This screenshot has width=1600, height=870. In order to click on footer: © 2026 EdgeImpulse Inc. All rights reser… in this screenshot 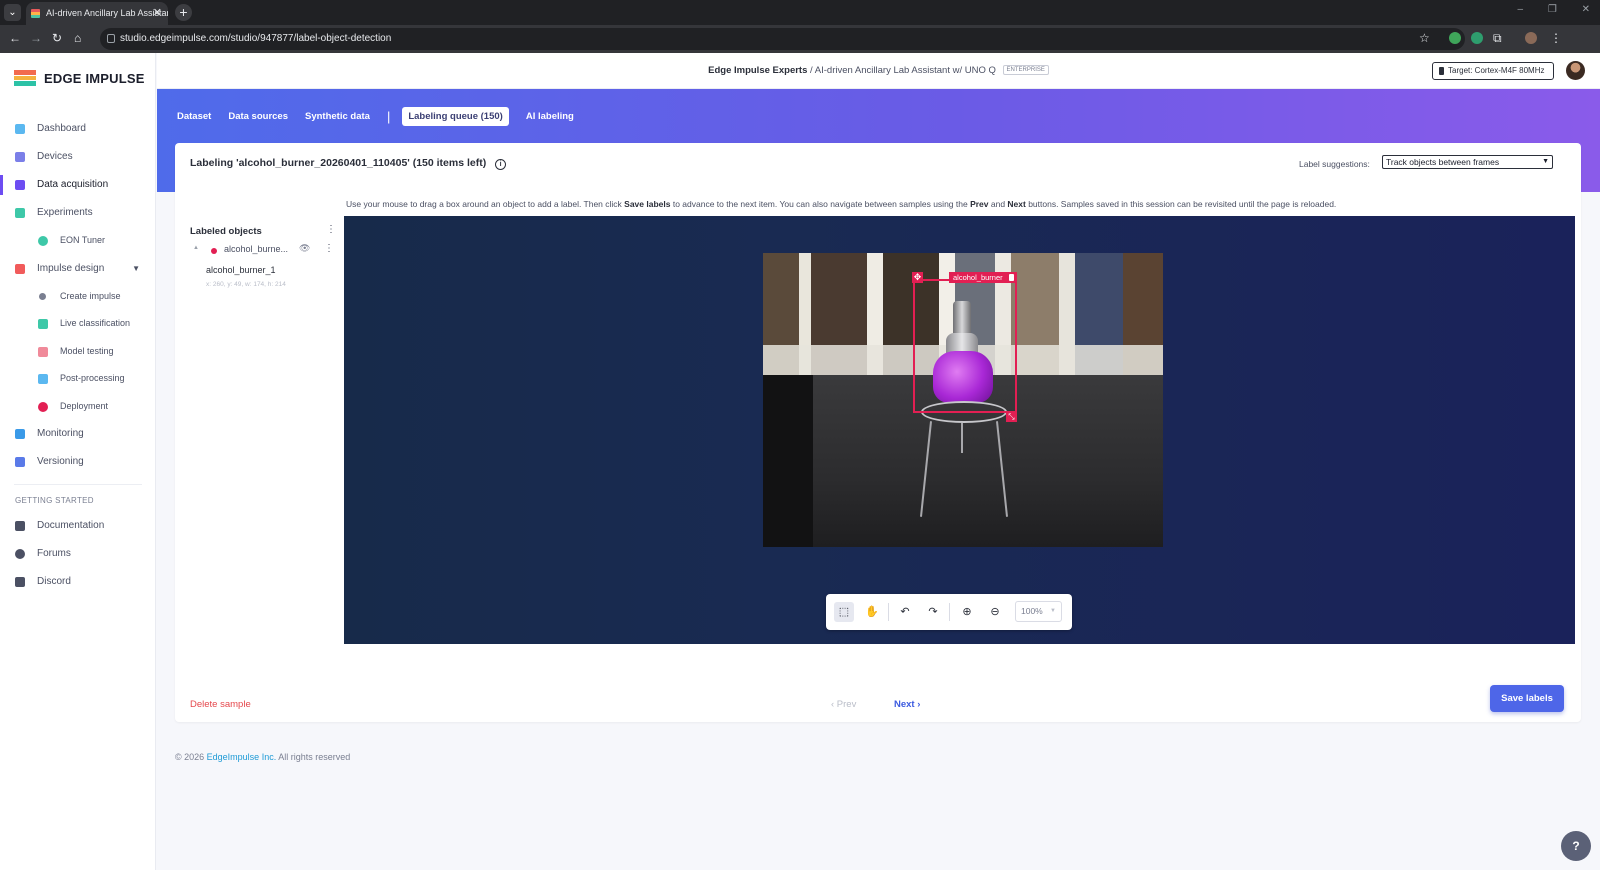, I will do `click(262, 757)`.